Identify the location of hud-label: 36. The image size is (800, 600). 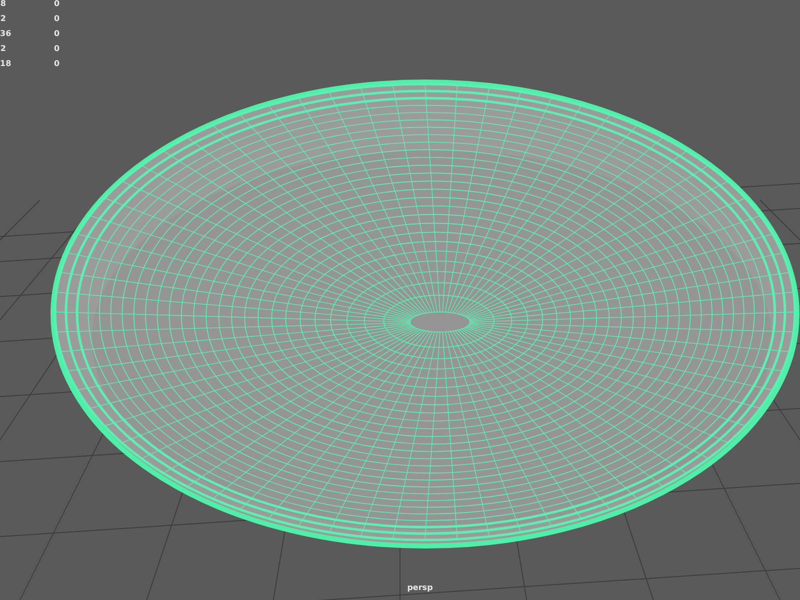
(6, 34).